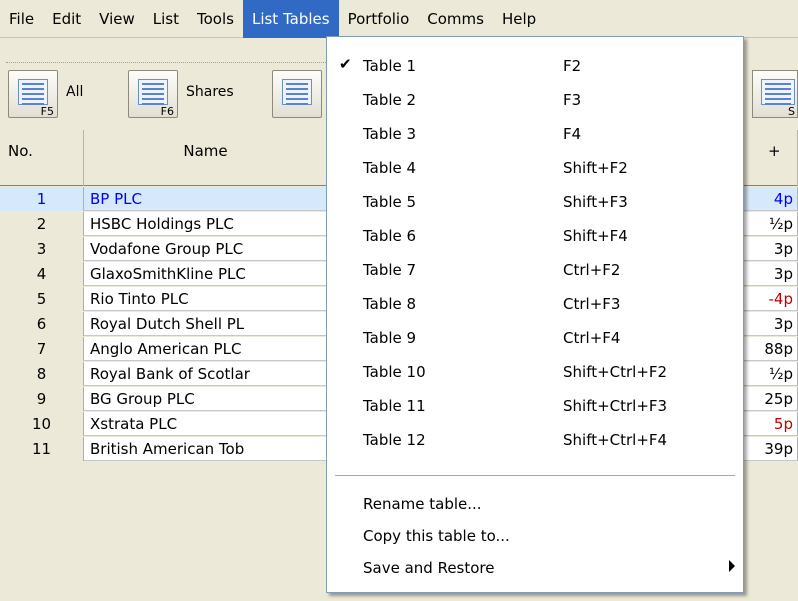 The image size is (798, 601). What do you see at coordinates (592, 270) in the screenshot?
I see `menu-item-shortcut: Ctrl+F2` at bounding box center [592, 270].